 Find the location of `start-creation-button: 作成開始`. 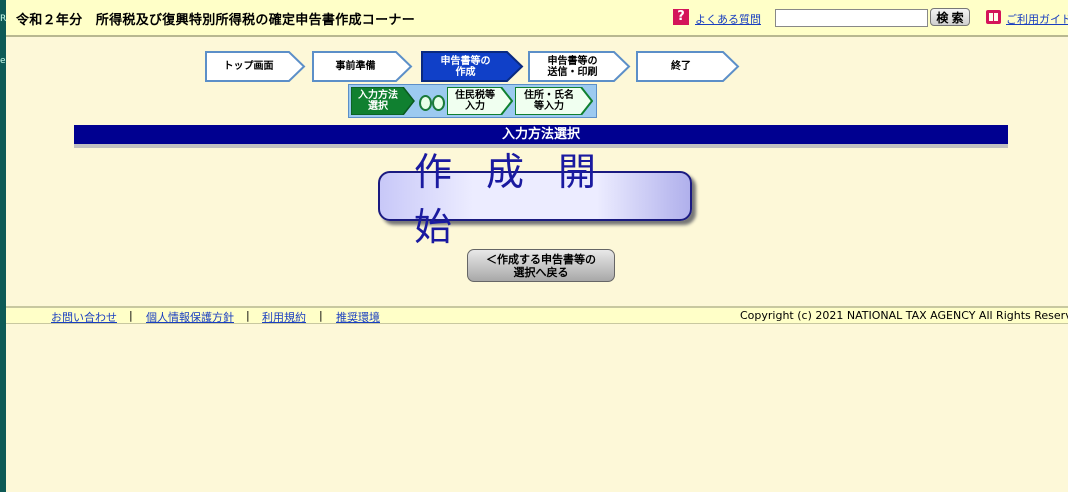

start-creation-button: 作成開始 is located at coordinates (535, 199).